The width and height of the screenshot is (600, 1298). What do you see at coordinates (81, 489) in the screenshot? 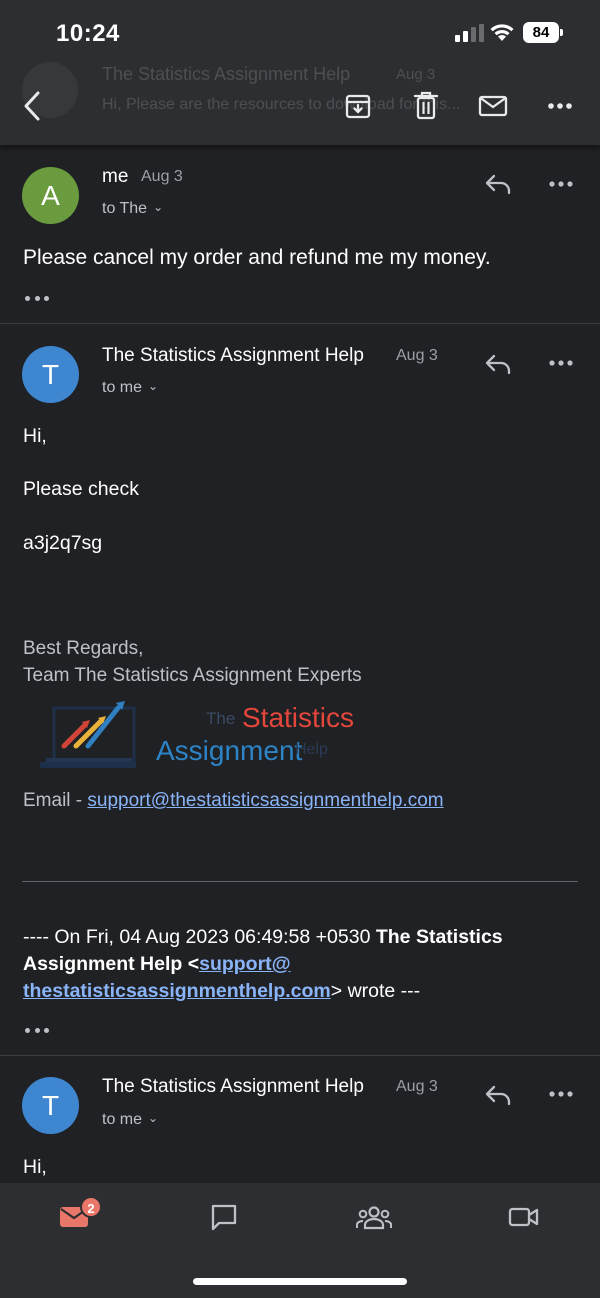
I see `message-line: Please check` at bounding box center [81, 489].